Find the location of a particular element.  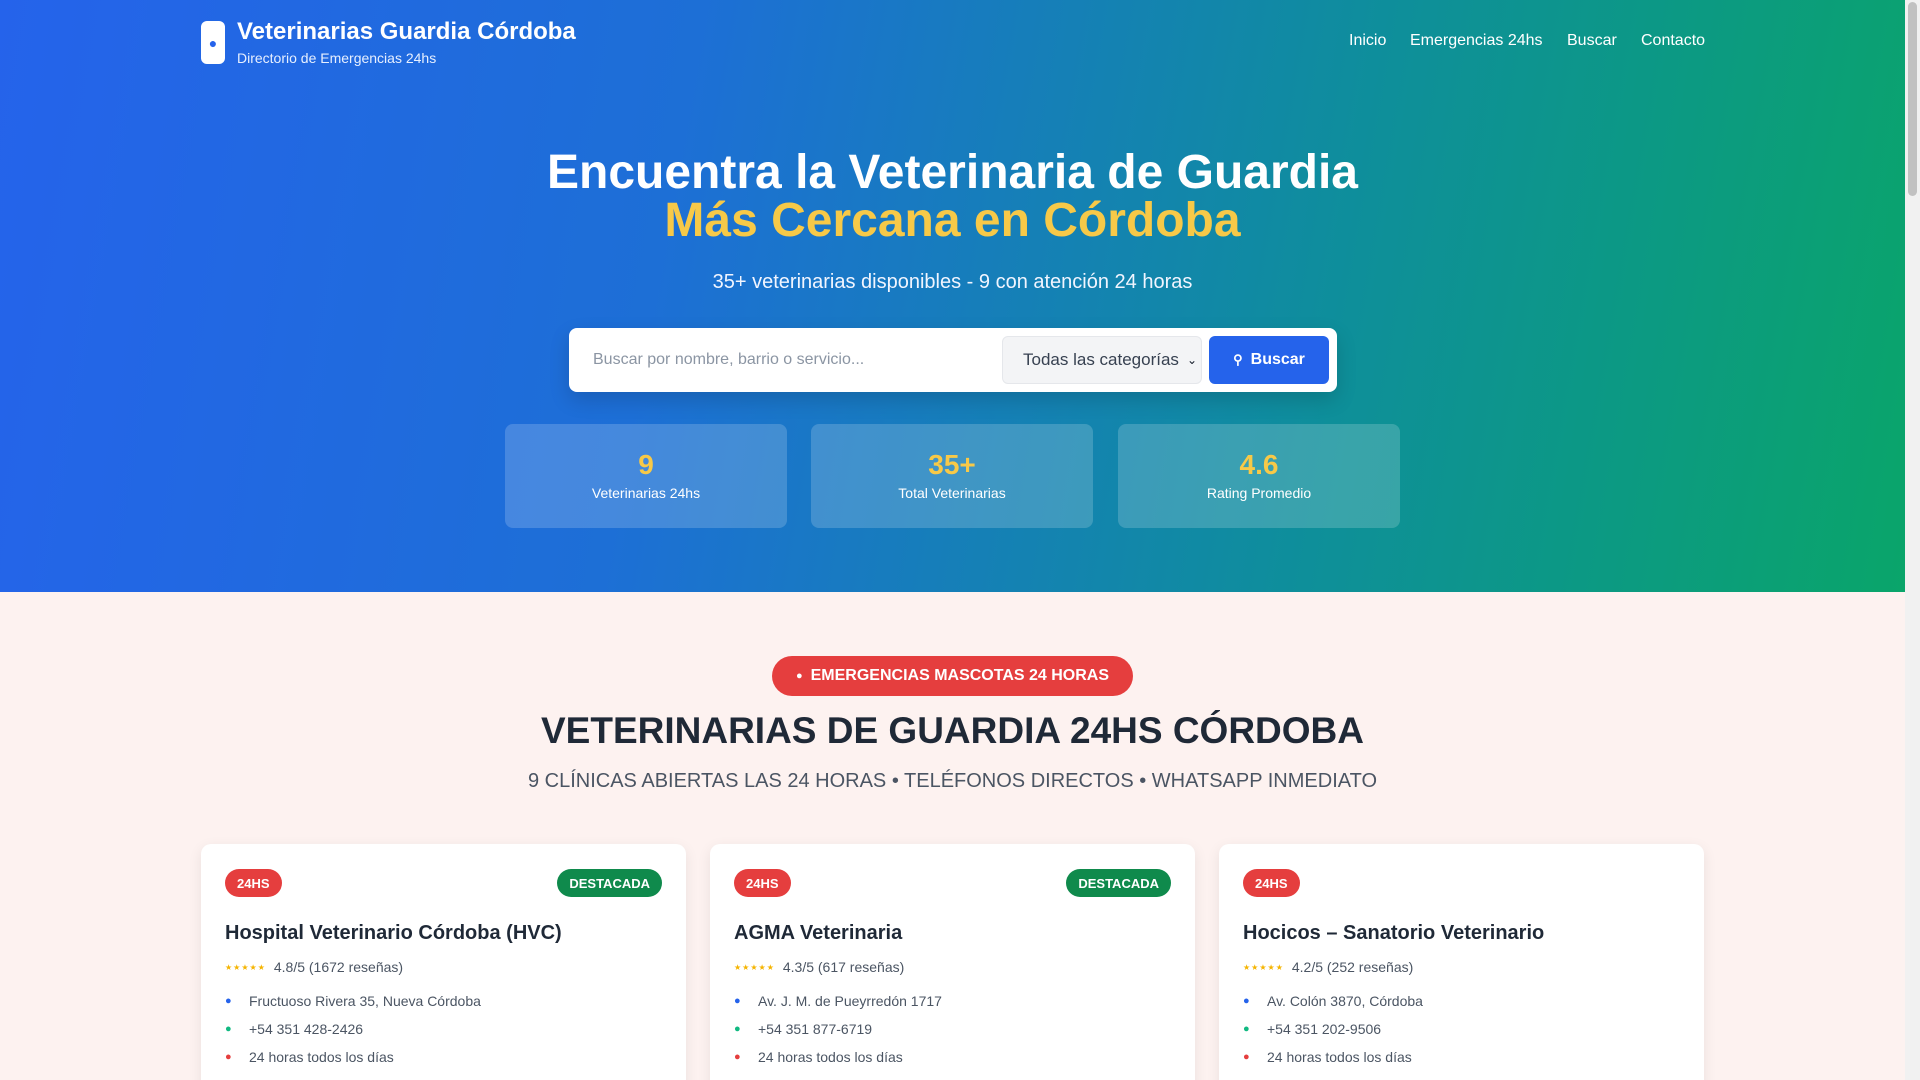

vet-rating: ★★★★★ 4.3/5 (617 reseñas) is located at coordinates (819, 967).